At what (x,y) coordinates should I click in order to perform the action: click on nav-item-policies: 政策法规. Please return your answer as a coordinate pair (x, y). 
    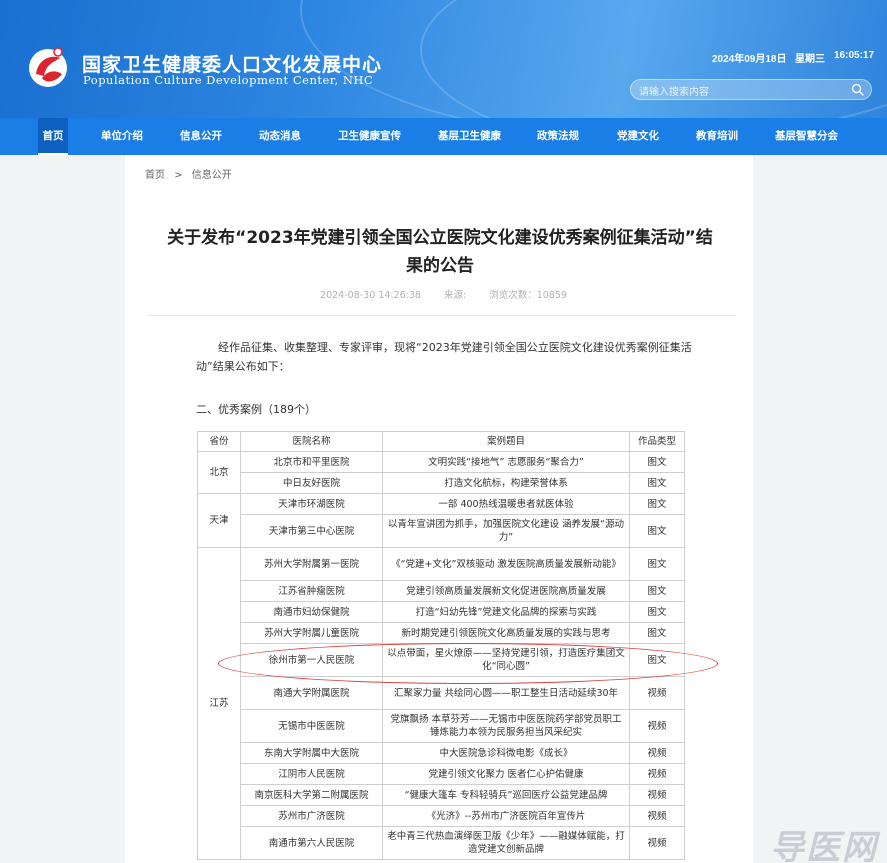
    Looking at the image, I should click on (558, 136).